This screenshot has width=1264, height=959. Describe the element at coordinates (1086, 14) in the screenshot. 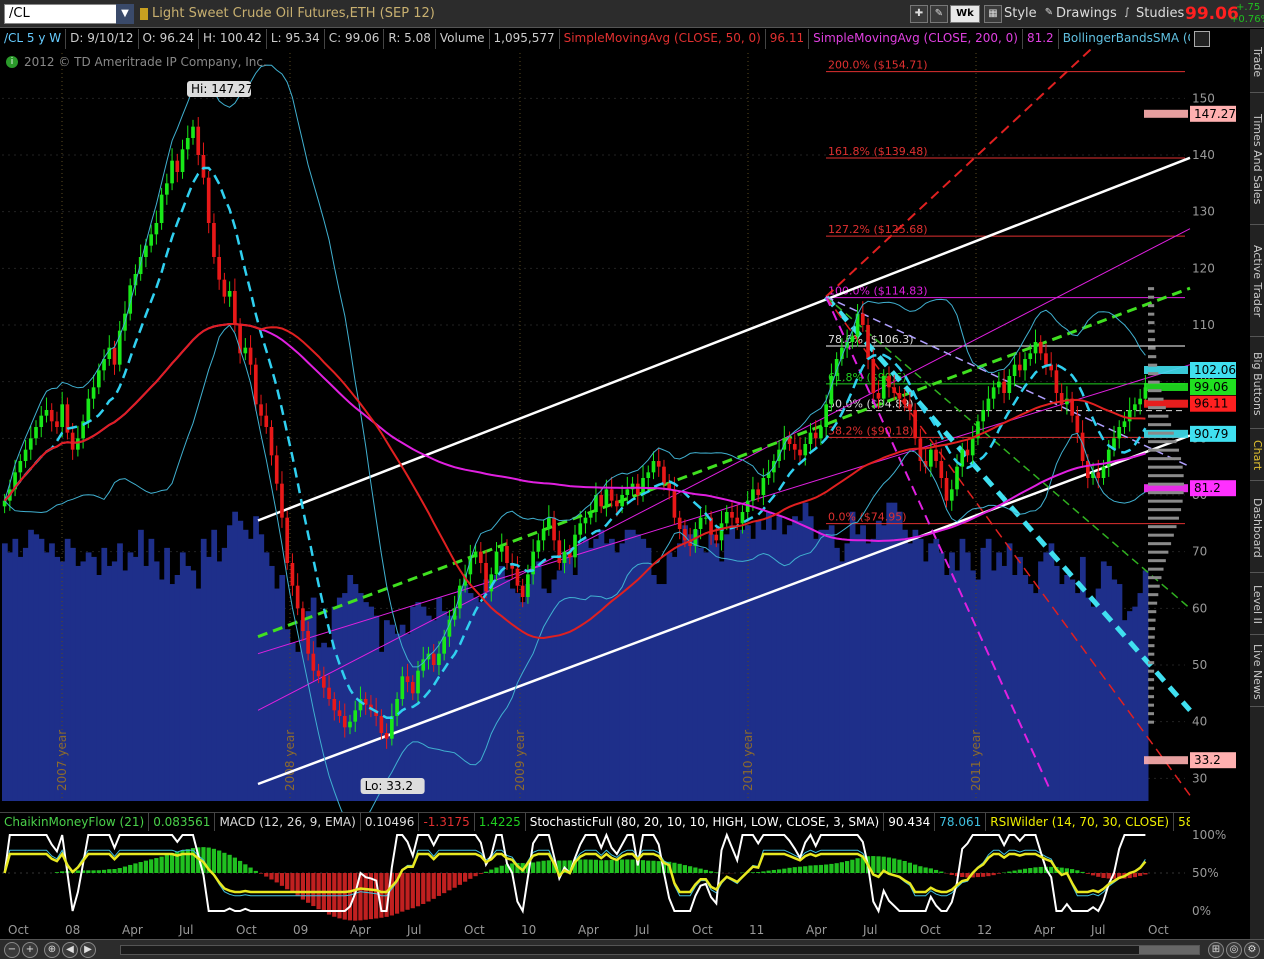

I see `drawings-menu-button: Drawings` at that location.